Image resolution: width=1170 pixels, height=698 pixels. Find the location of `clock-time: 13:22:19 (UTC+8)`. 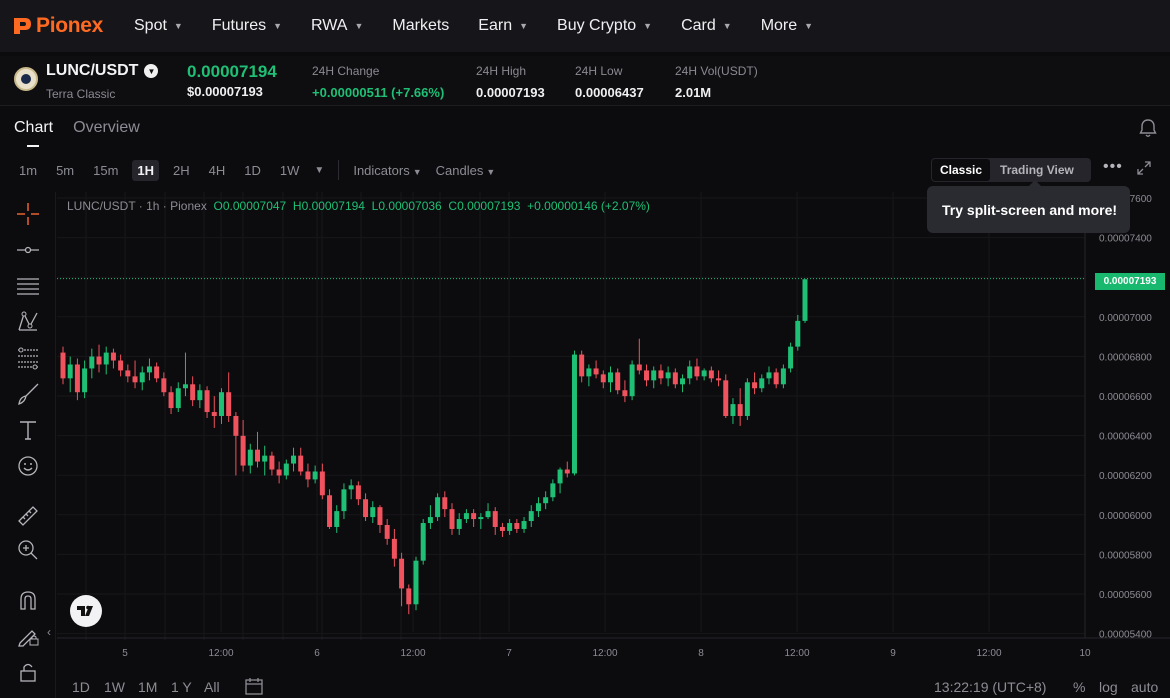

clock-time: 13:22:19 (UTC+8) is located at coordinates (990, 687).